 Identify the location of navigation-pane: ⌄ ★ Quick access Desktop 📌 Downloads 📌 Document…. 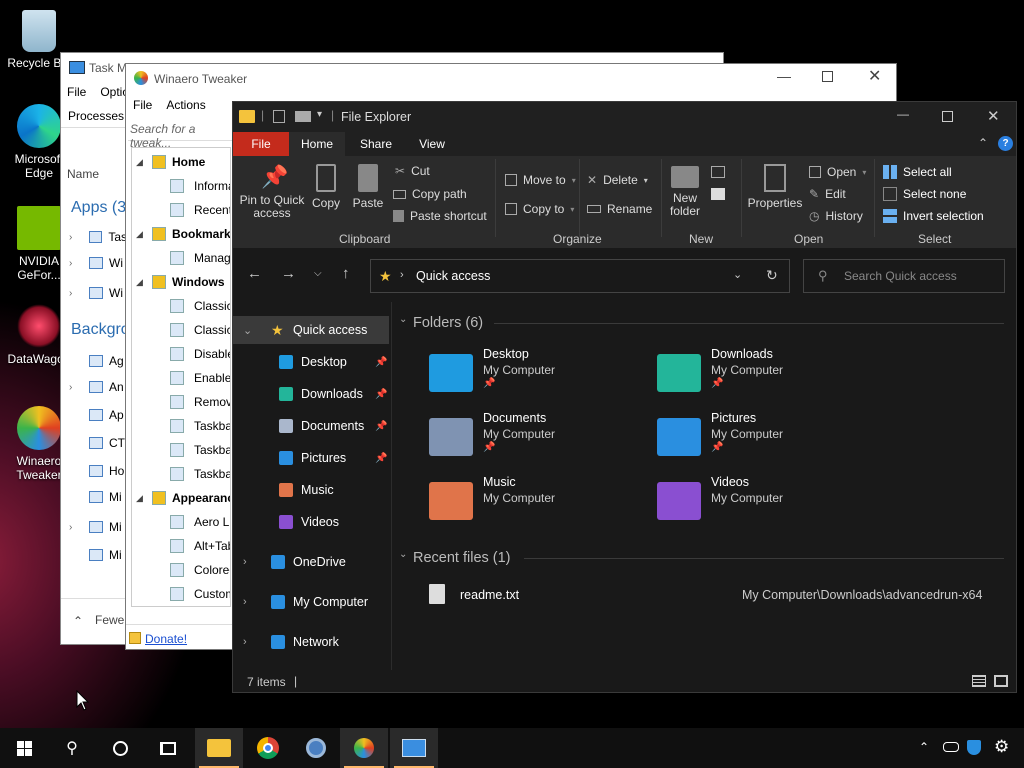
(312, 488).